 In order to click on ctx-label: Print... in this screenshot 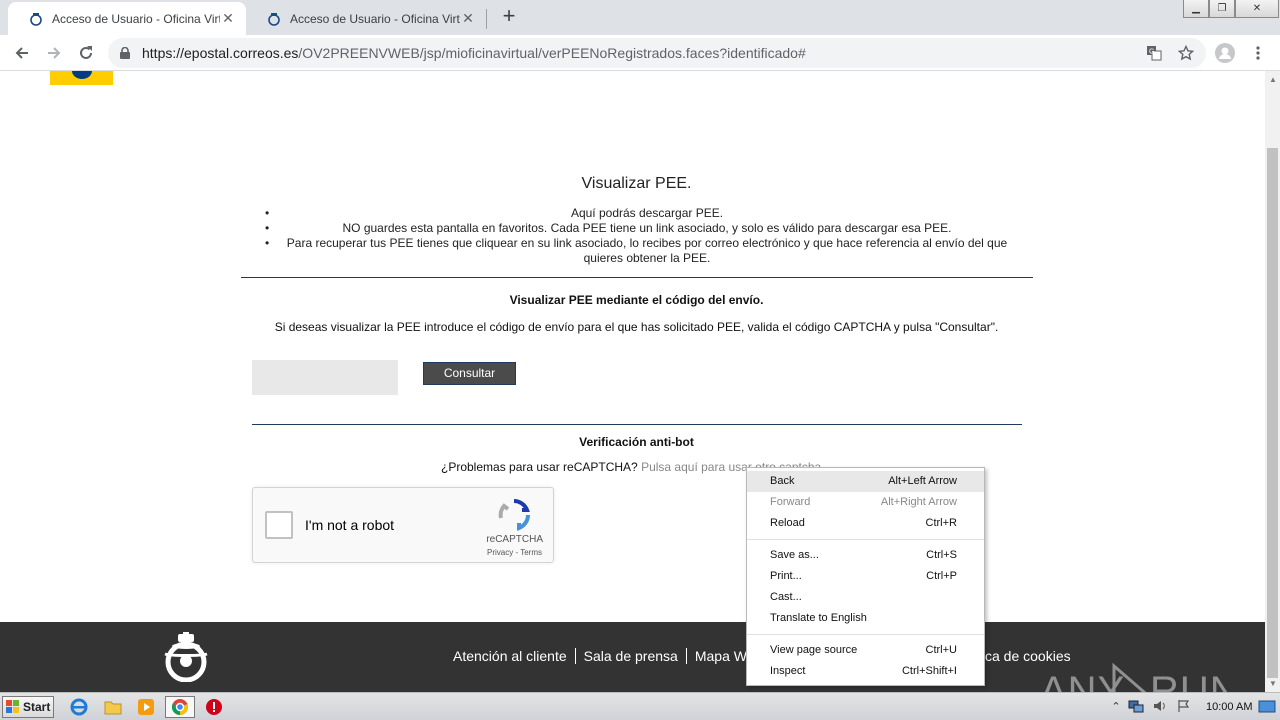, I will do `click(786, 576)`.